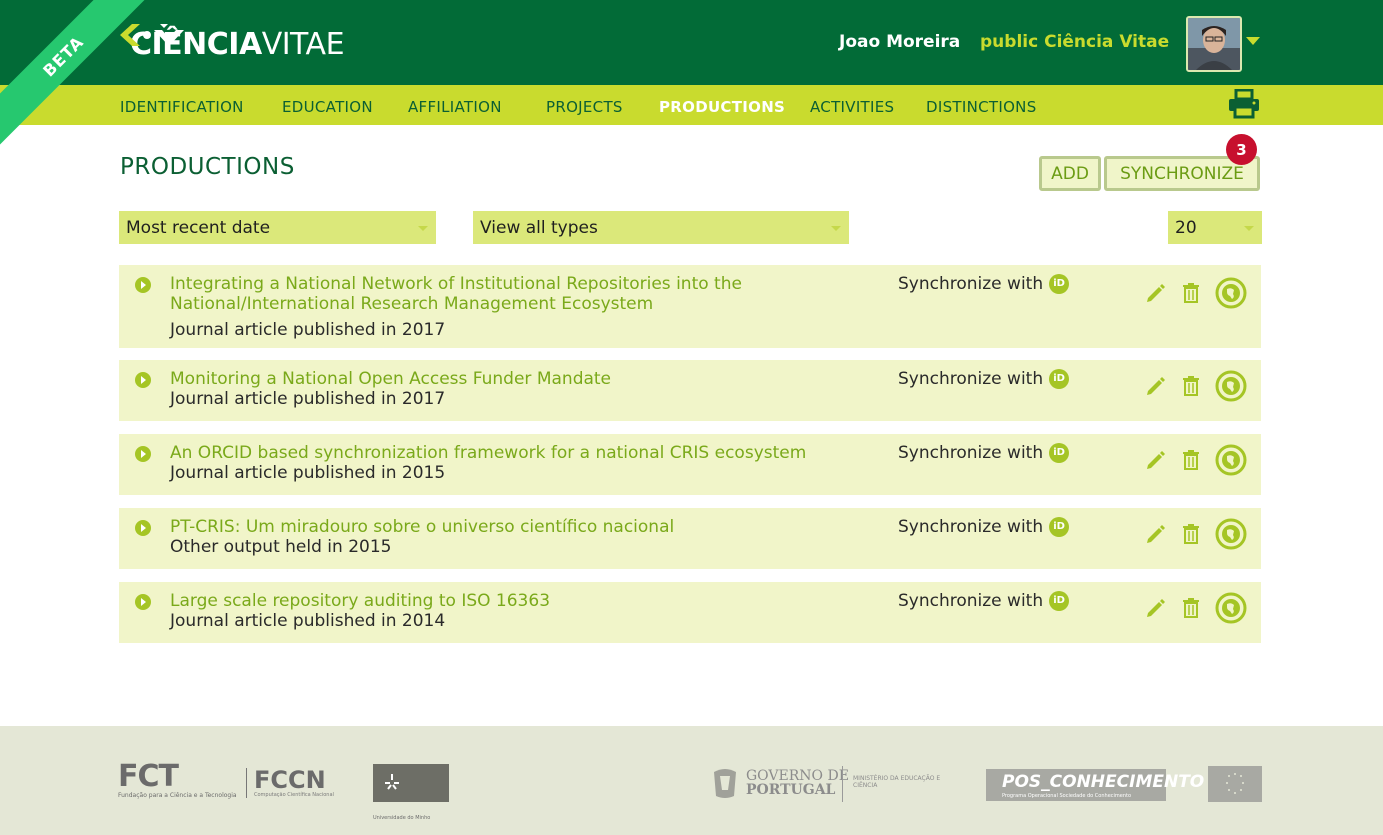  Describe the element at coordinates (1253, 41) in the screenshot. I see `user-menu-caret-icon` at that location.